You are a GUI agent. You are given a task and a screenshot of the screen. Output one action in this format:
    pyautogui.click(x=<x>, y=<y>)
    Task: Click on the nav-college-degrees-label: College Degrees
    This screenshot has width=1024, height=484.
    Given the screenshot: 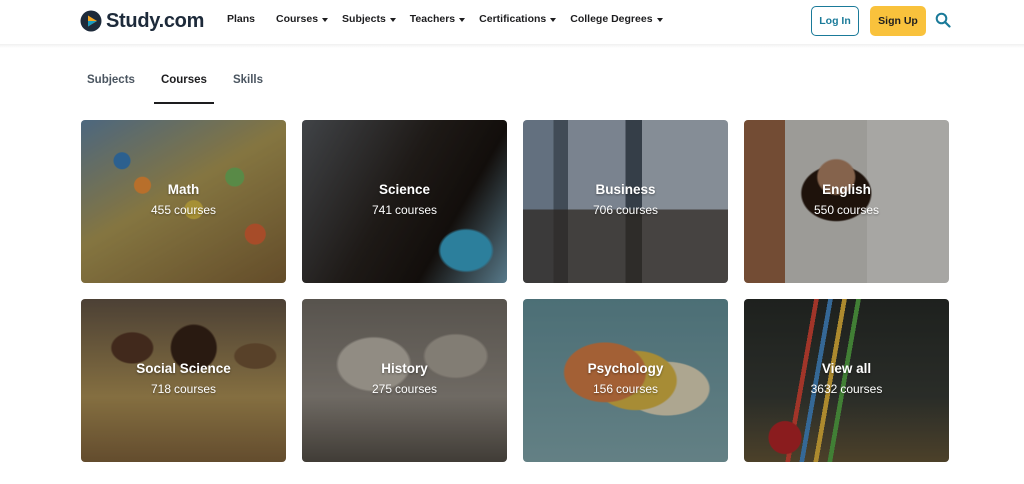 What is the action you would take?
    pyautogui.click(x=611, y=19)
    